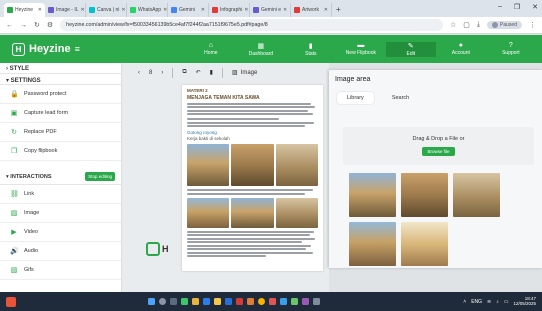 The image size is (542, 311). I want to click on sidebar-item-copy-flipbook: ❐ Copy flipbook, so click(60, 151).